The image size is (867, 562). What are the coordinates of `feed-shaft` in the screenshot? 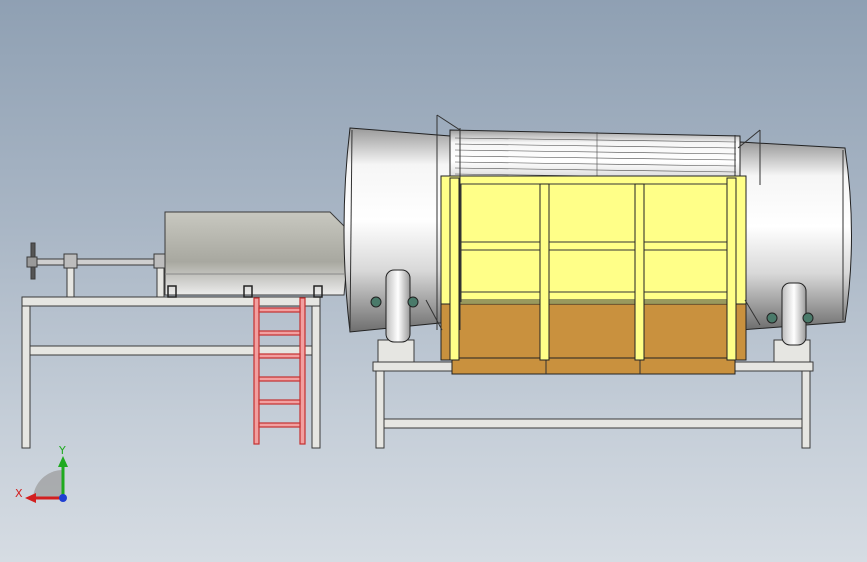 It's located at (100, 262).